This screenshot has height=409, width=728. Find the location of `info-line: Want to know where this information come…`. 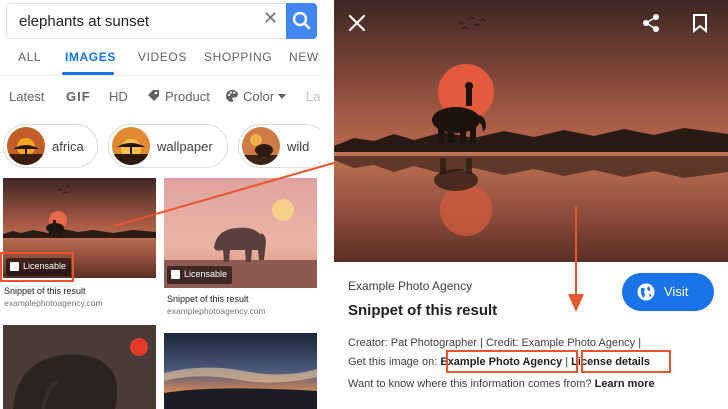

info-line: Want to know where this information come… is located at coordinates (501, 384).